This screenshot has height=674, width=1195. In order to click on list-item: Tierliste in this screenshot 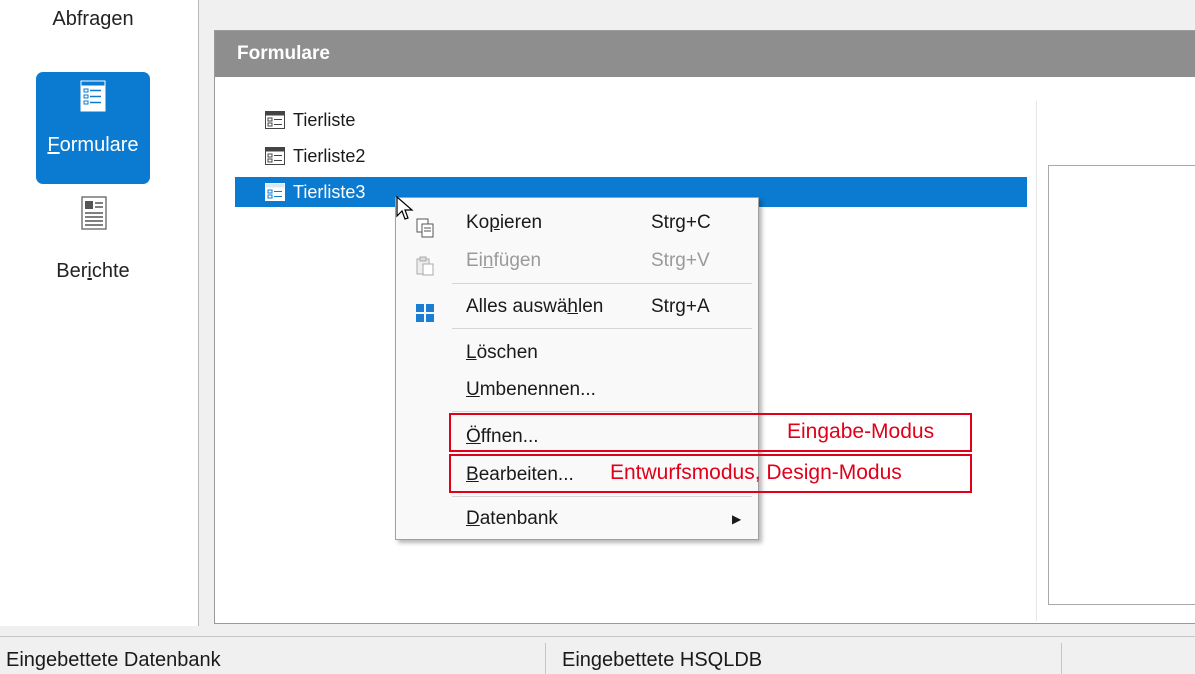, I will do `click(295, 120)`.